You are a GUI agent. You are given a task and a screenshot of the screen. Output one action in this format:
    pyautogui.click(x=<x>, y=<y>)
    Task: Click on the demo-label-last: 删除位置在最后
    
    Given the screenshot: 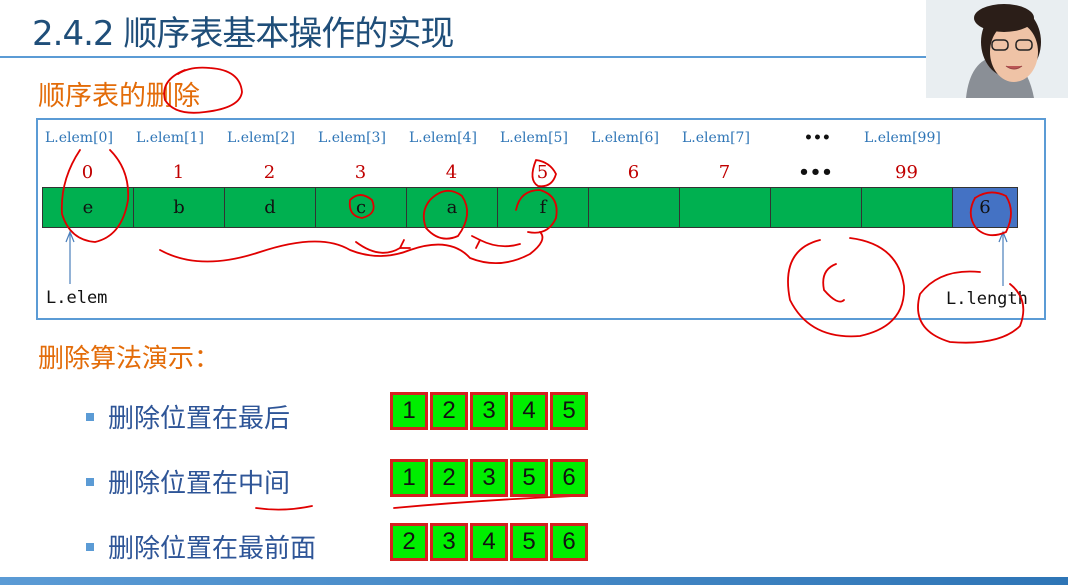 What is the action you would take?
    pyautogui.click(x=188, y=416)
    